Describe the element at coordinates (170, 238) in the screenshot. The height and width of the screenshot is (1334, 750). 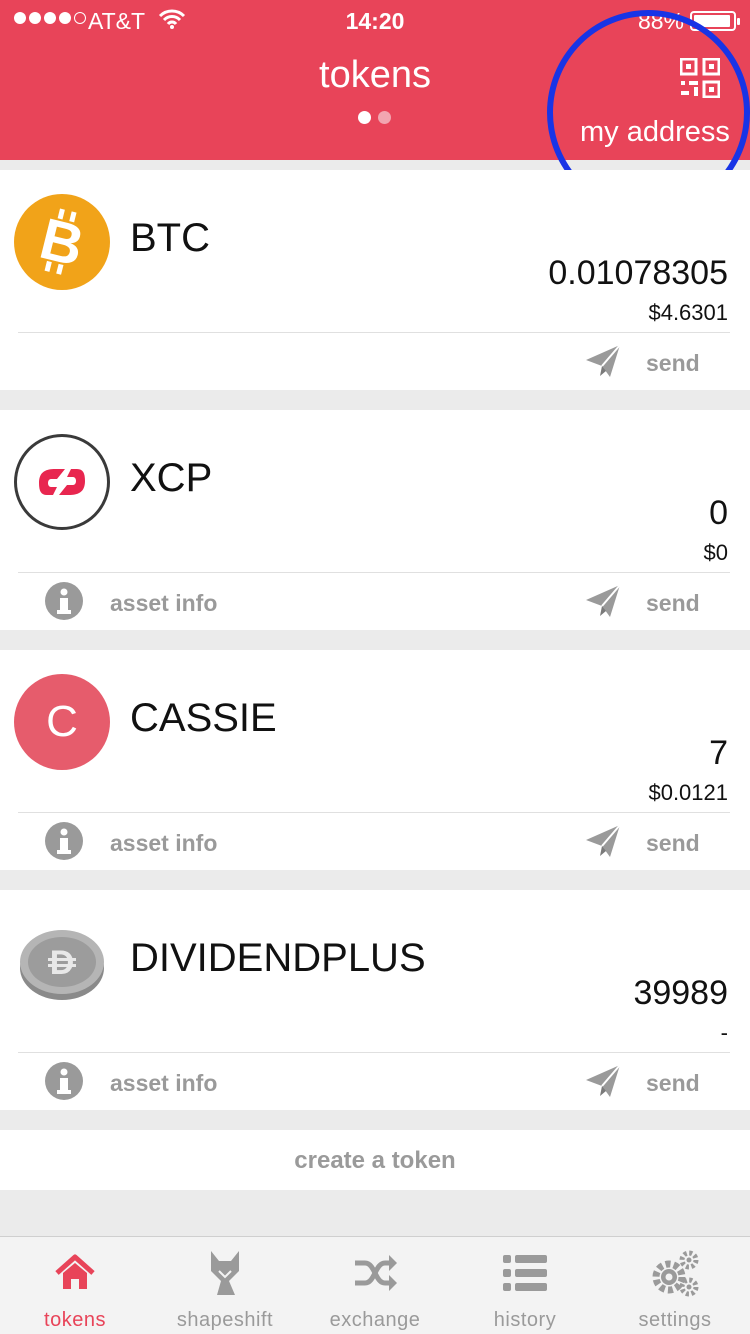
I see `token-symbol: BTC` at that location.